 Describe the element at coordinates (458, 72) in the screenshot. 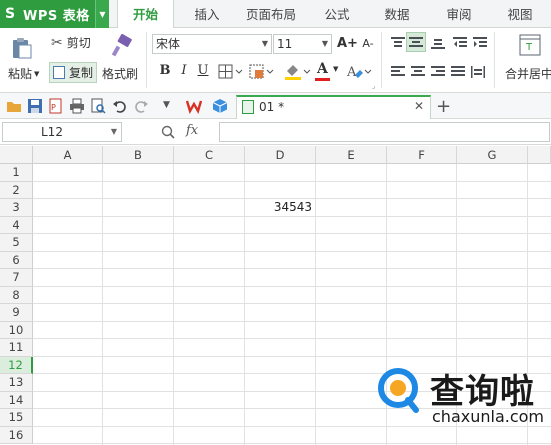

I see `justify-icon` at that location.